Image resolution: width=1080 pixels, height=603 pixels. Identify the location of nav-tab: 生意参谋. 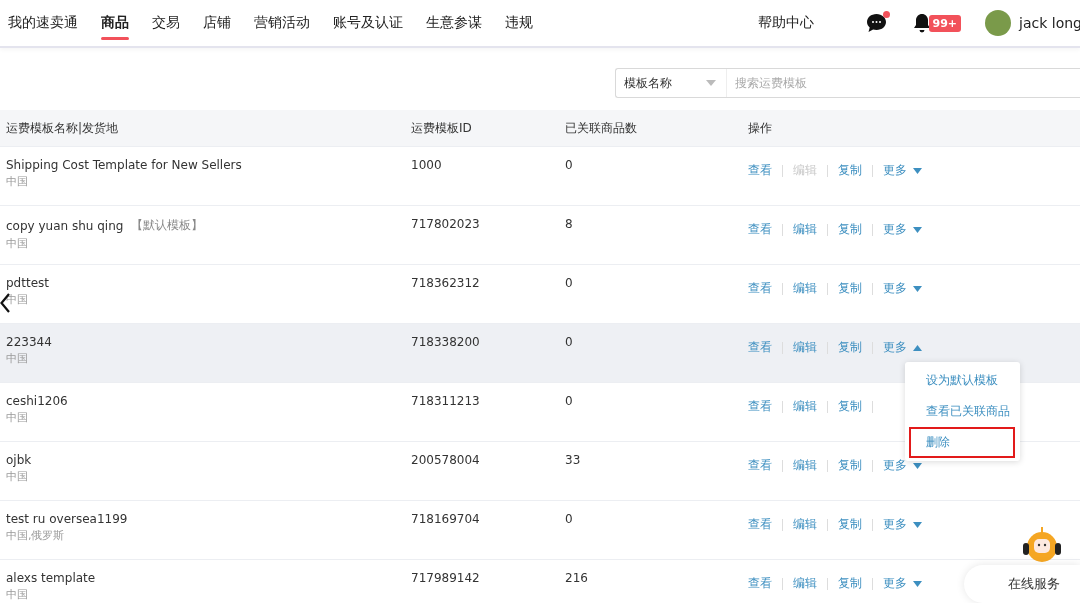
(454, 23).